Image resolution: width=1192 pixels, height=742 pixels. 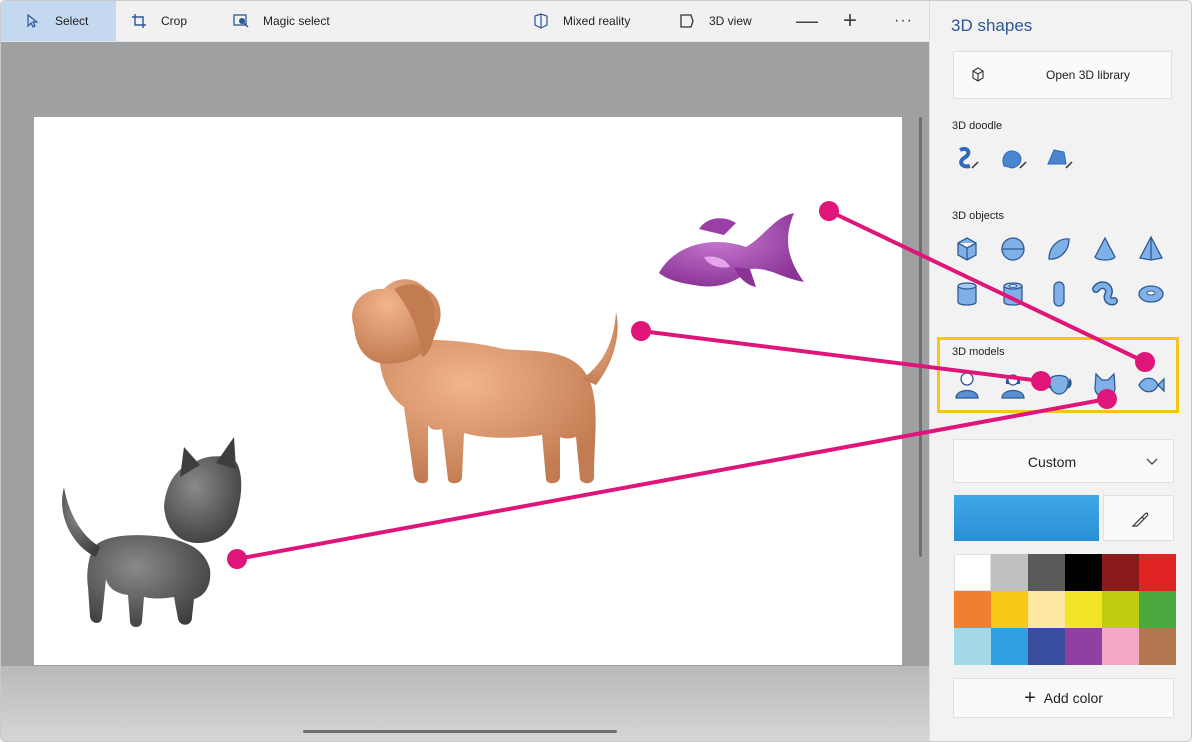 I want to click on 3d-library-icon, so click(x=978, y=74).